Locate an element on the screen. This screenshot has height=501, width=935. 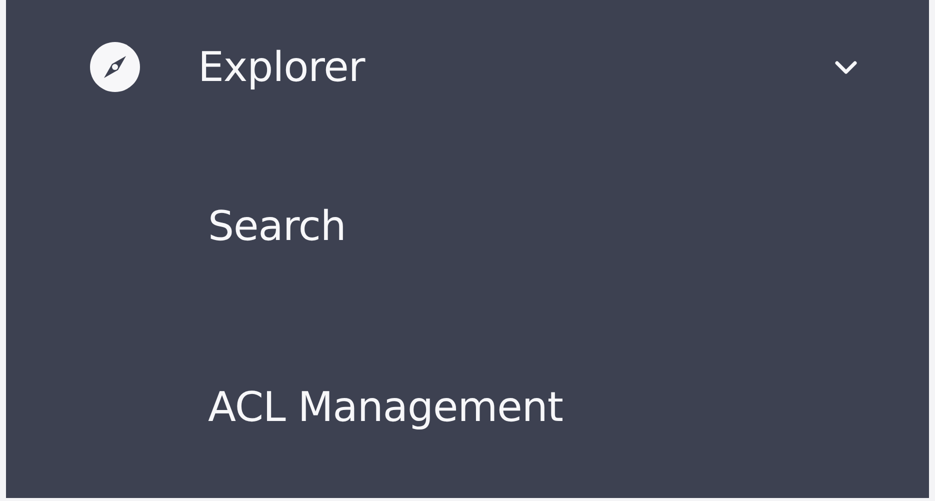
menu-item: Explorer is located at coordinates (515, 67).